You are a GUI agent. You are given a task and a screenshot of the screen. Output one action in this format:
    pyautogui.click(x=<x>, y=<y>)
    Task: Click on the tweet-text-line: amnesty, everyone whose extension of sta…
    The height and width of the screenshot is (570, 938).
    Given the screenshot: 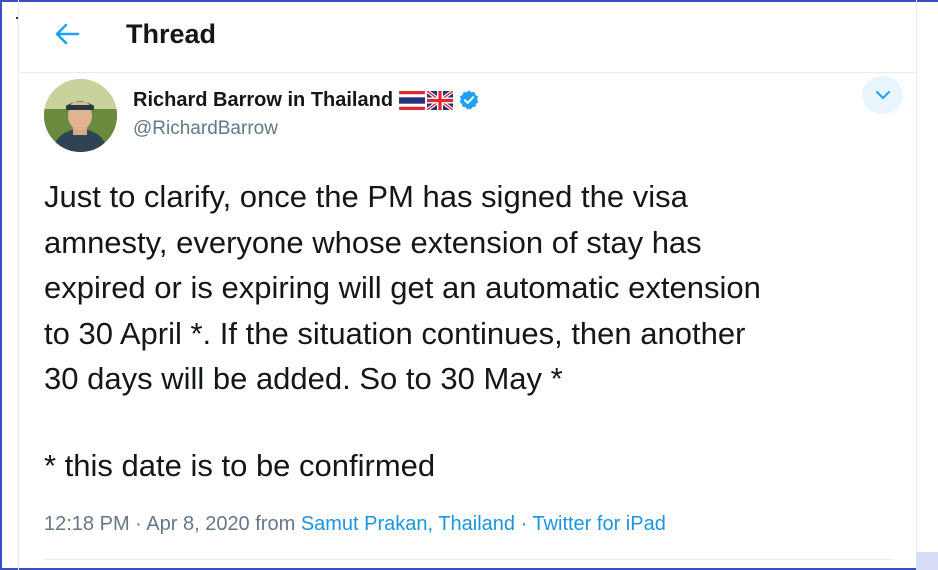 What is the action you would take?
    pyautogui.click(x=373, y=242)
    